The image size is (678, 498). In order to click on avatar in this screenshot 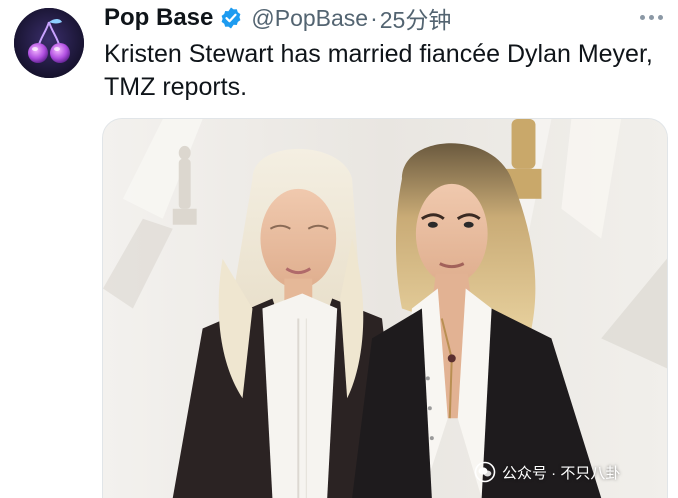, I will do `click(49, 43)`.